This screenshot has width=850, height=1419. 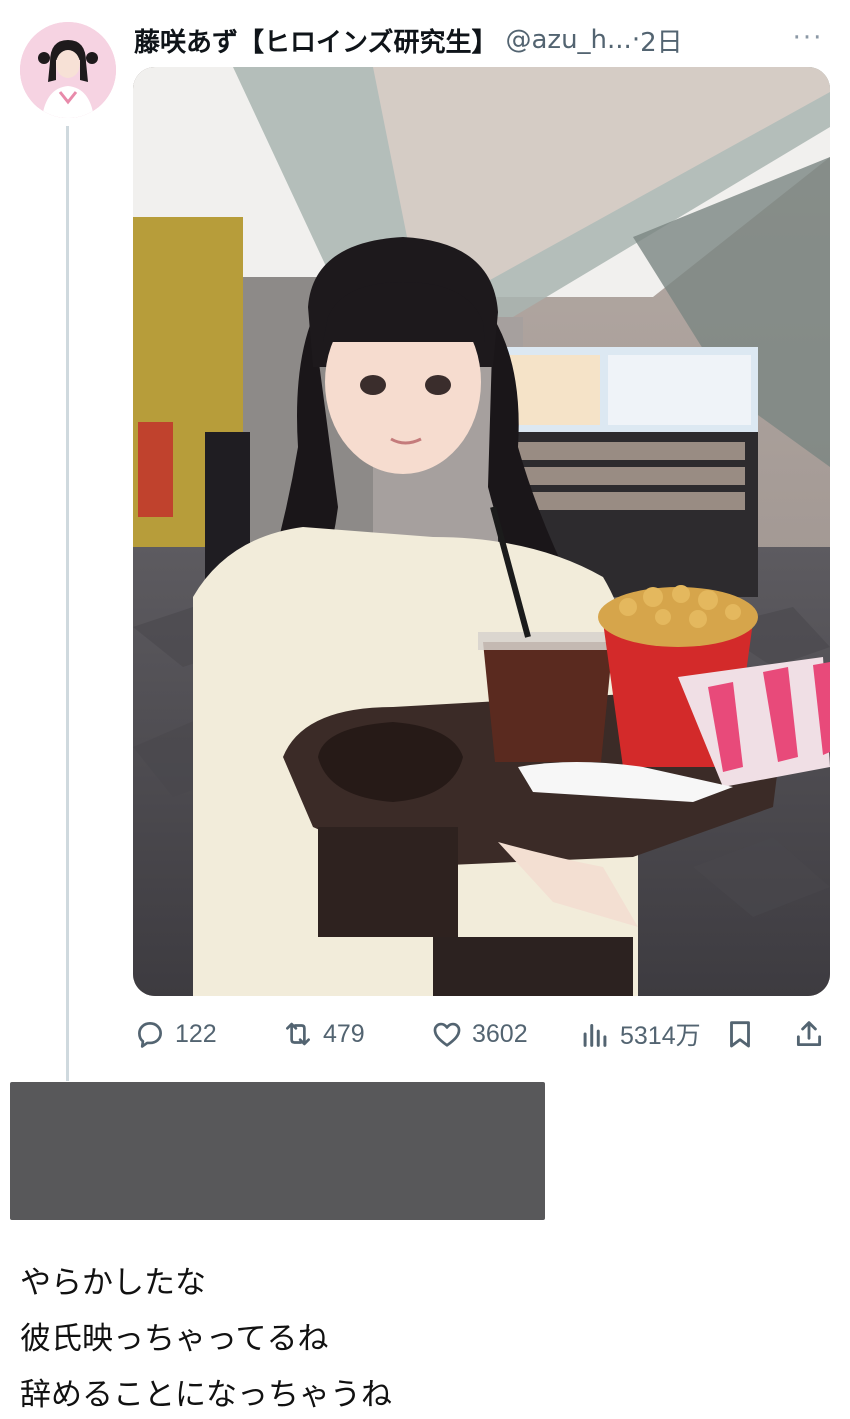 What do you see at coordinates (150, 1035) in the screenshot?
I see `speech-bubble-icon` at bounding box center [150, 1035].